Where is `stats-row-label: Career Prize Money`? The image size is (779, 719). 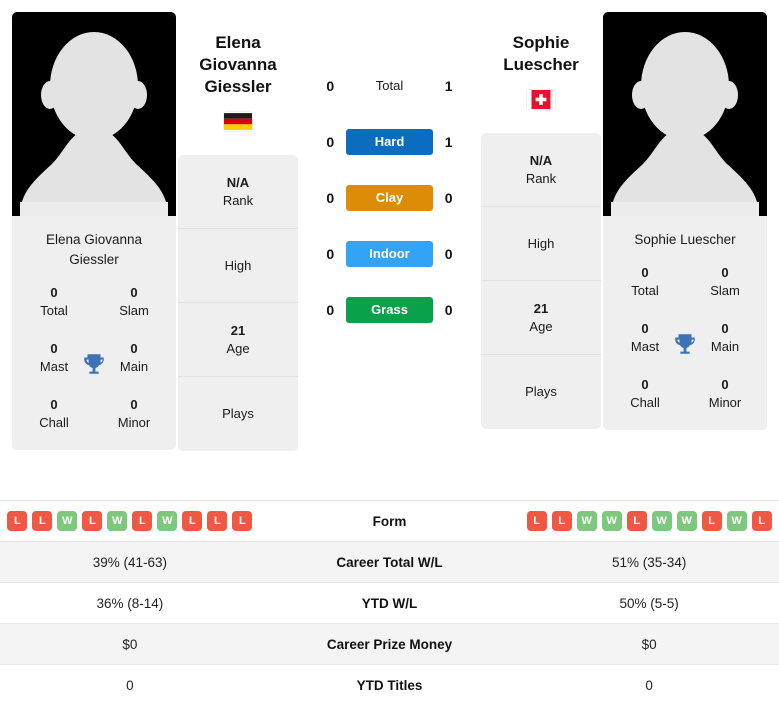 stats-row-label: Career Prize Money is located at coordinates (389, 644).